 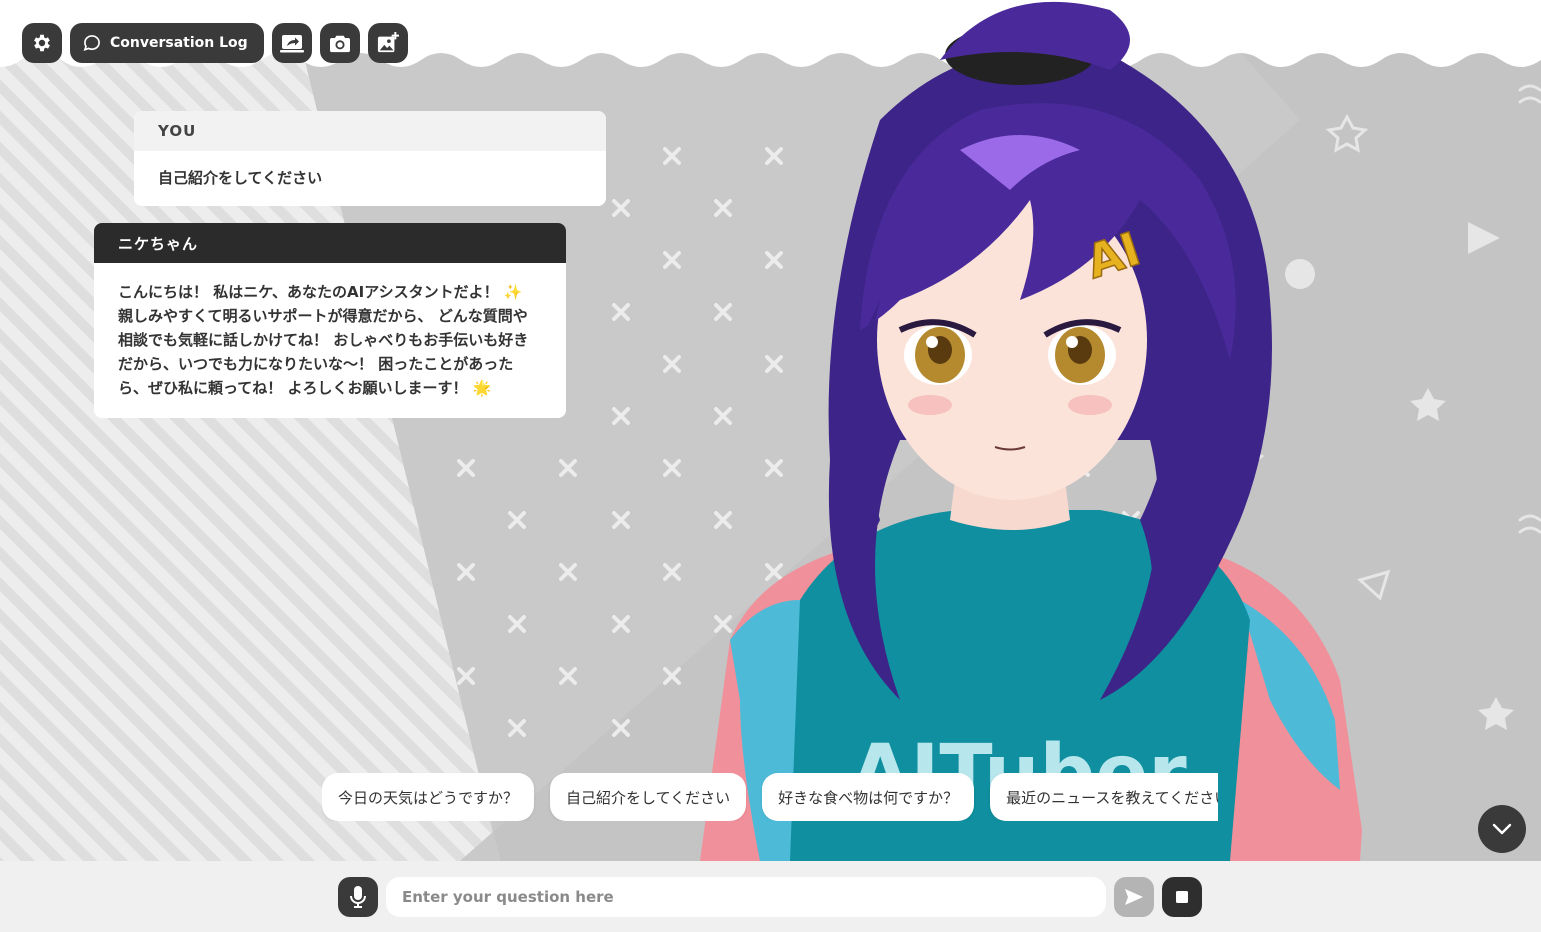 I want to click on stop-icon, so click(x=1182, y=897).